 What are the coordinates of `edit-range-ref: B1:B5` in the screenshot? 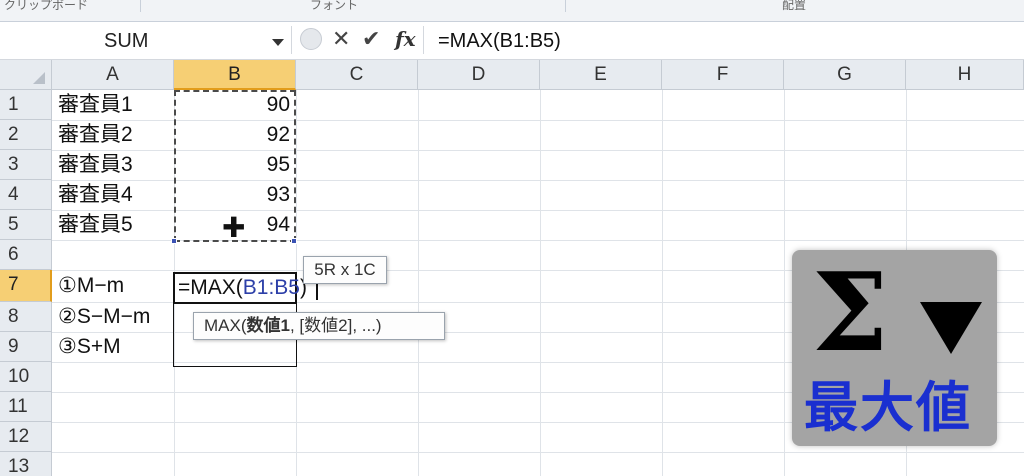 It's located at (271, 287).